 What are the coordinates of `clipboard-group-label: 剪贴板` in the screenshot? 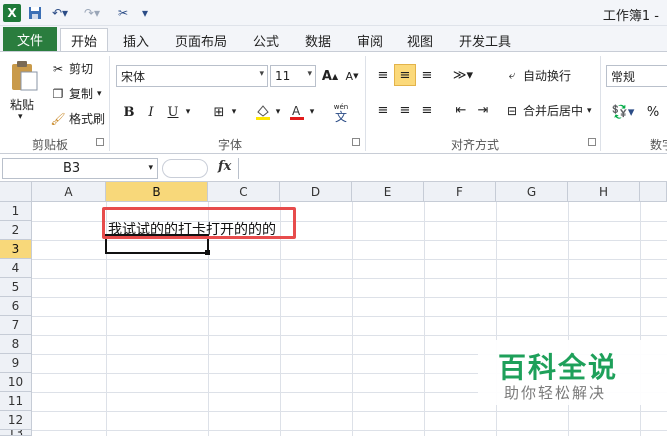 It's located at (49, 145).